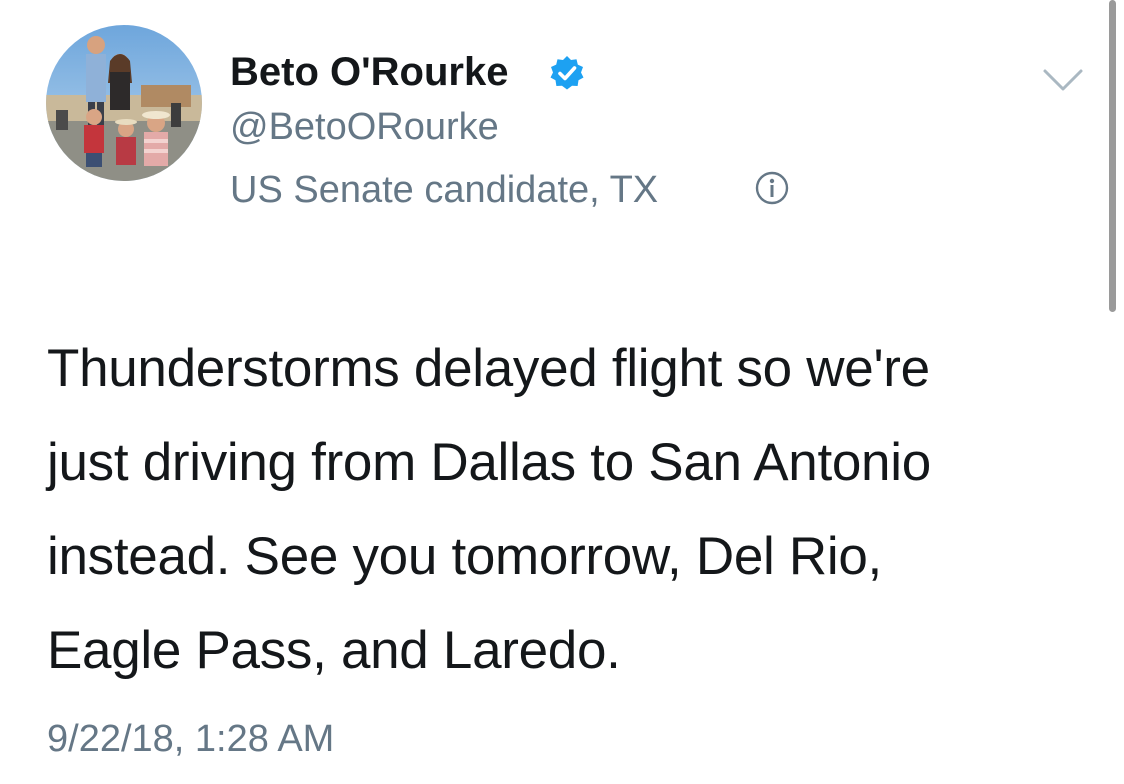 This screenshot has height=784, width=1124. What do you see at coordinates (772, 188) in the screenshot?
I see `info-icon` at bounding box center [772, 188].